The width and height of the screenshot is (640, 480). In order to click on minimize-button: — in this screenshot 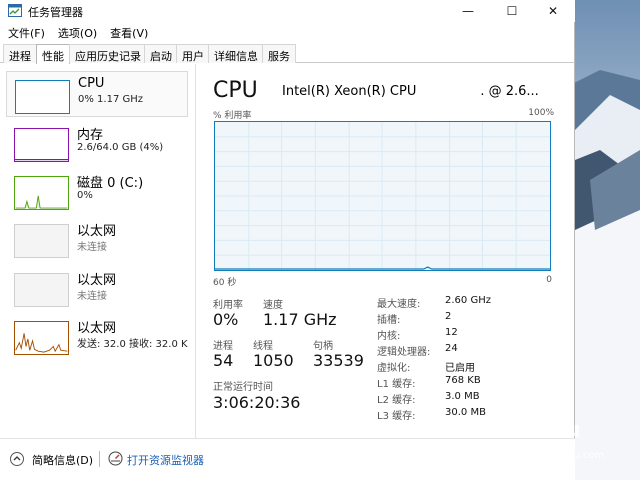, I will do `click(468, 11)`.